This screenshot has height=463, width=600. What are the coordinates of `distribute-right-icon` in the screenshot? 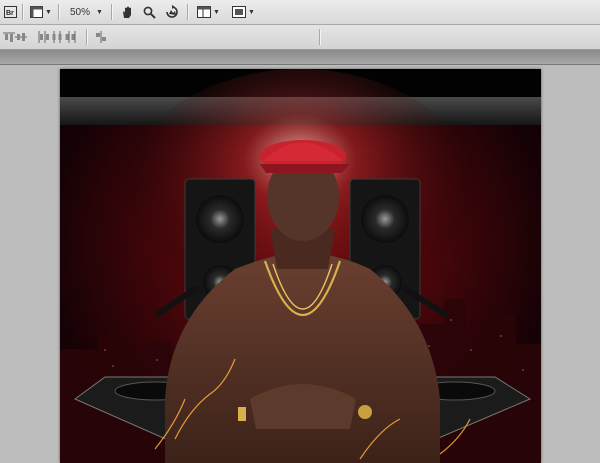 It's located at (71, 37).